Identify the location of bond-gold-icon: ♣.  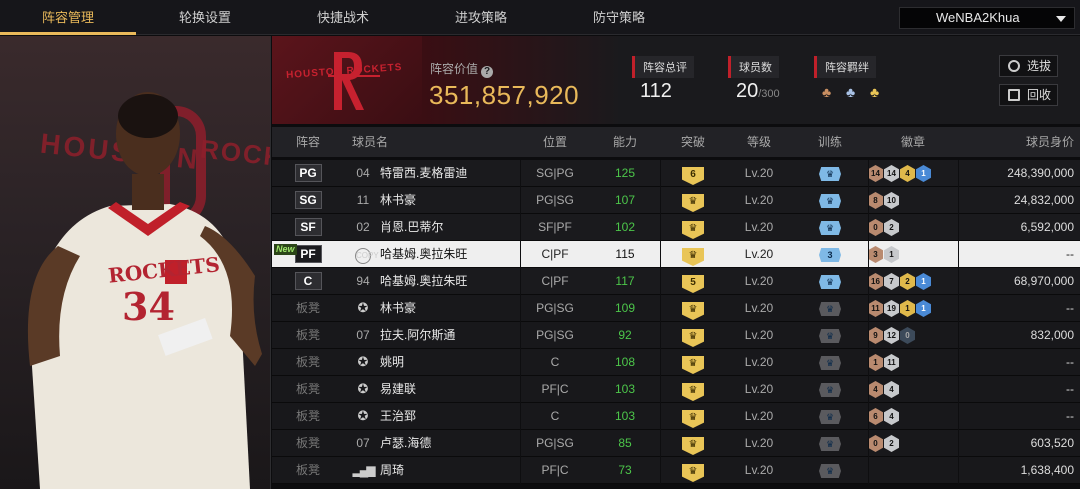
(879, 92).